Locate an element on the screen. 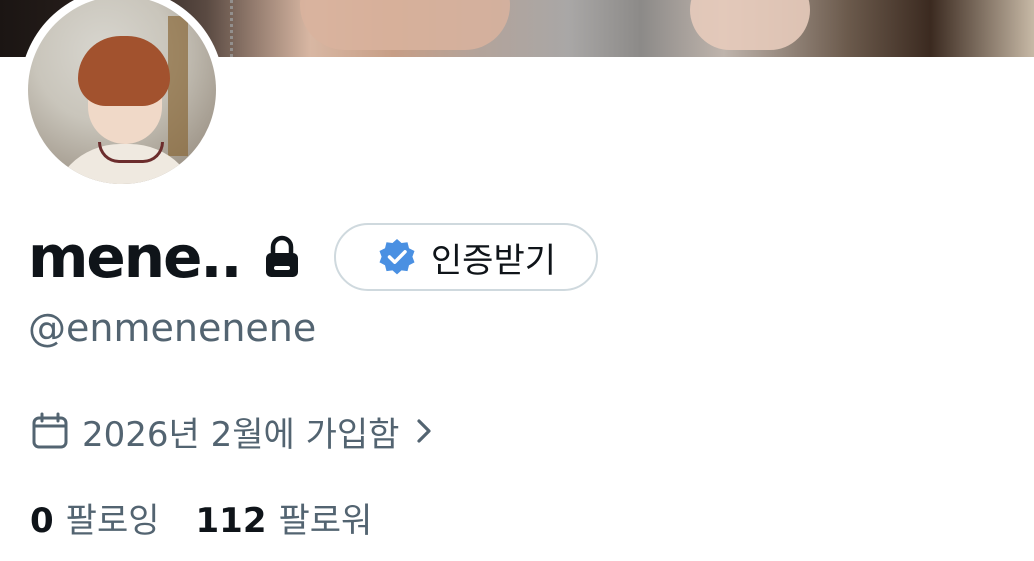  lock-icon is located at coordinates (282, 257).